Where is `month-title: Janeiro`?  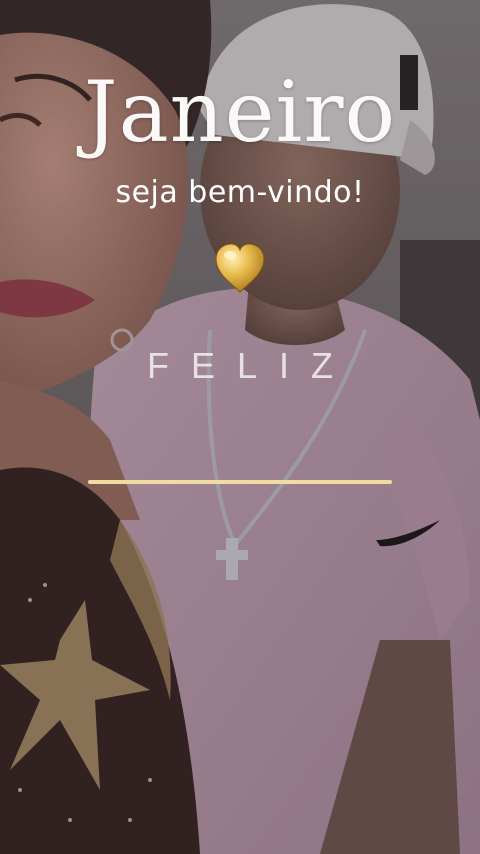 month-title: Janeiro is located at coordinates (240, 112).